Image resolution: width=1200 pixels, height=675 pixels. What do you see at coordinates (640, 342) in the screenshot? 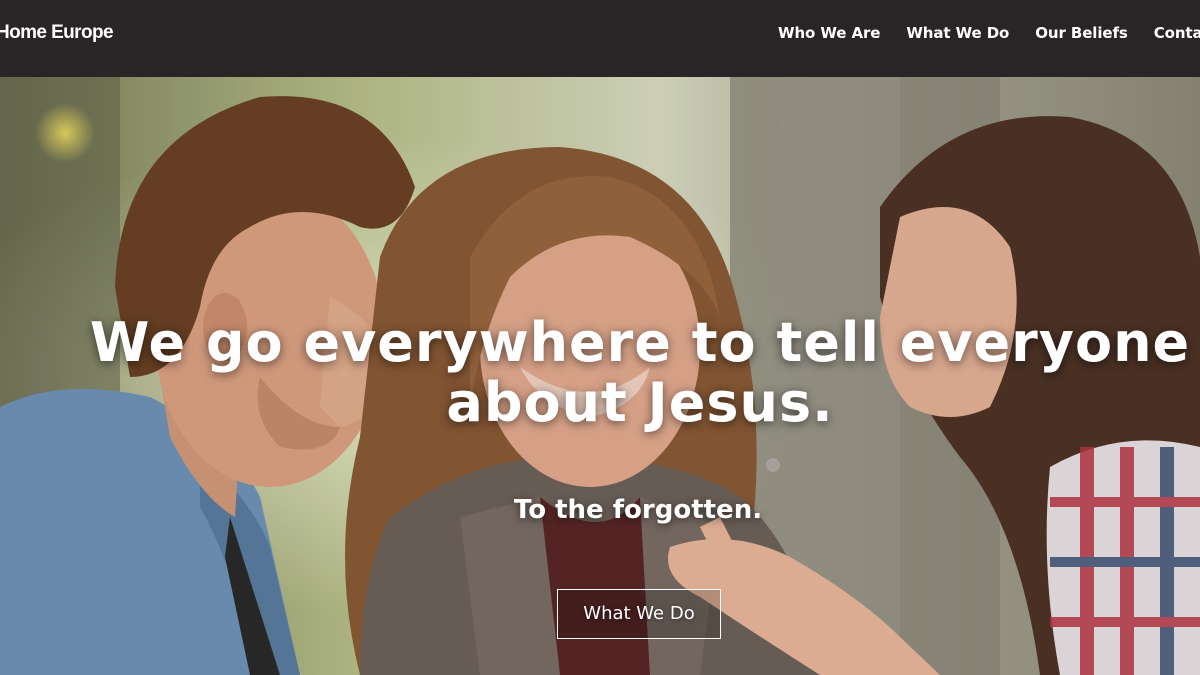
I see `hero-headline-line-1: We go everywhere to tell everyone` at bounding box center [640, 342].